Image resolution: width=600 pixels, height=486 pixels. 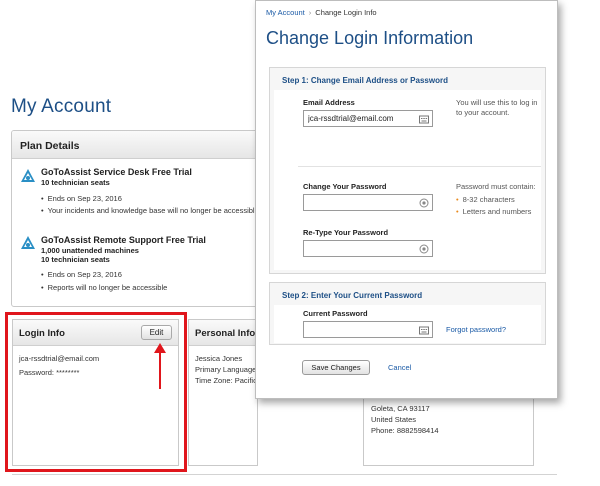 I want to click on dialog-title: Change Login Information, so click(x=370, y=38).